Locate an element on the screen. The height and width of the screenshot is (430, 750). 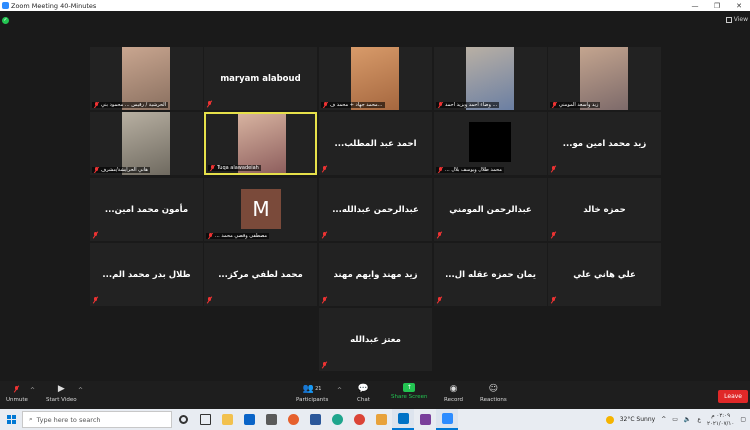
participant-name: ...زيد محمد امين مو is located at coordinates (604, 143).